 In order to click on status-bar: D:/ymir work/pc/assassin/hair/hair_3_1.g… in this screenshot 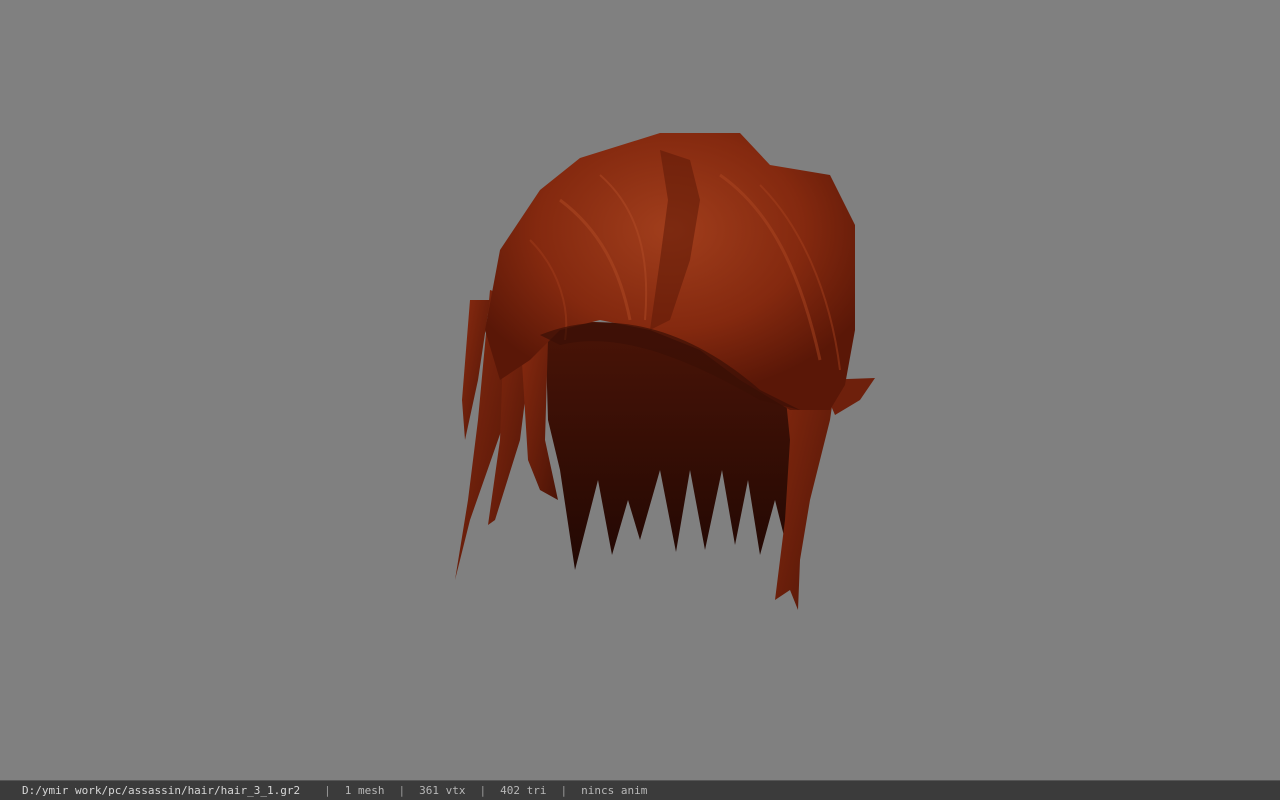, I will do `click(640, 790)`.